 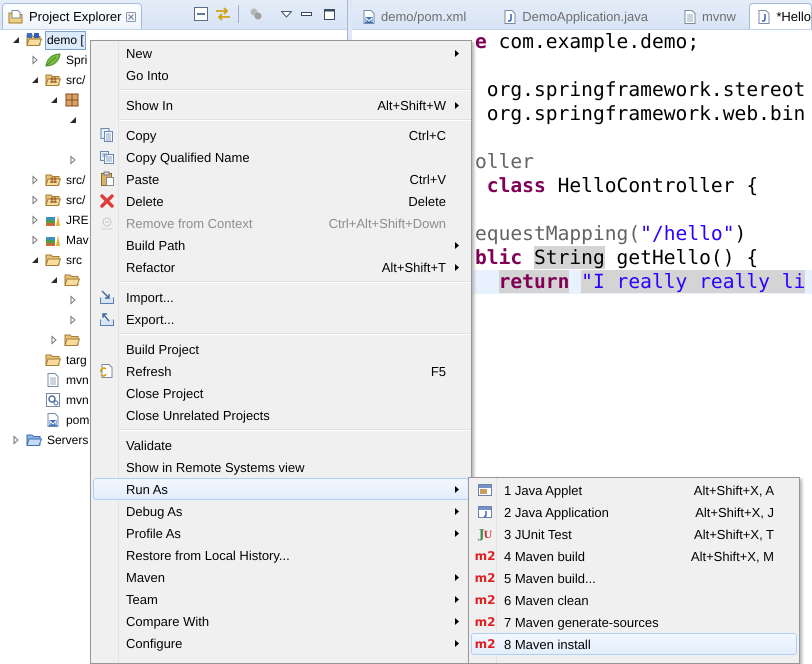 What do you see at coordinates (281, 489) in the screenshot?
I see `menu-item: Run As` at bounding box center [281, 489].